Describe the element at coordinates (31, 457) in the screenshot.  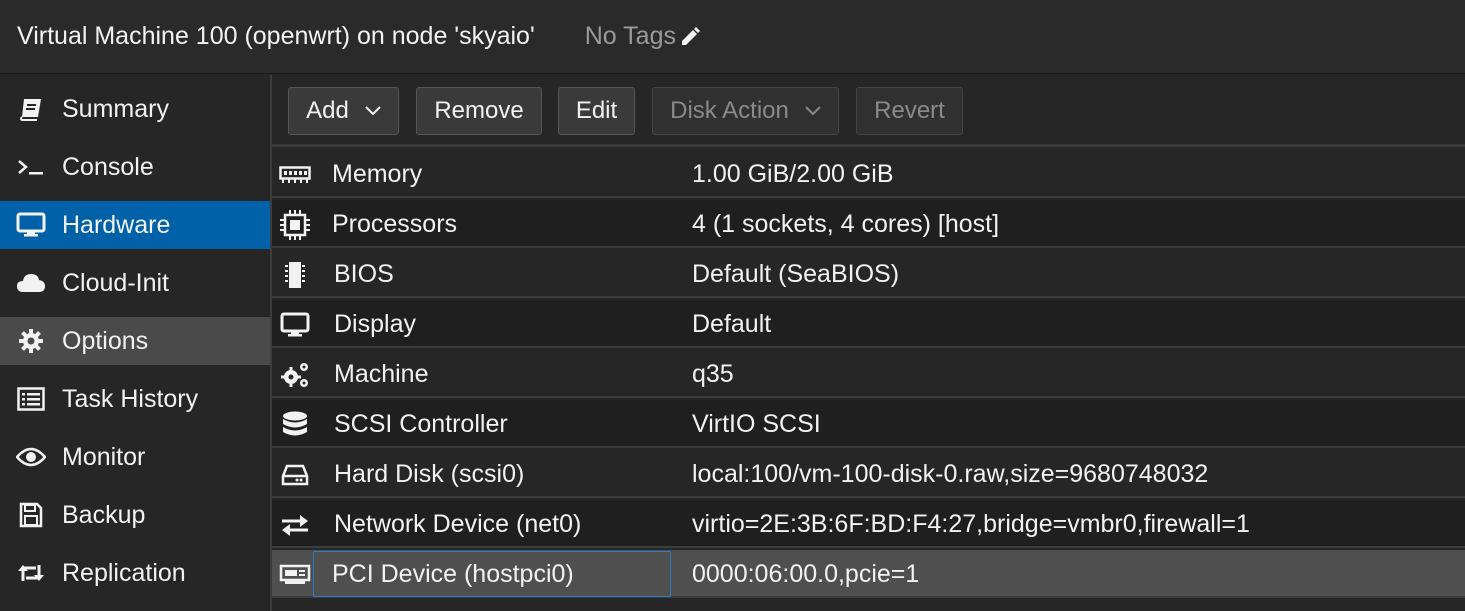
I see `eye-icon` at that location.